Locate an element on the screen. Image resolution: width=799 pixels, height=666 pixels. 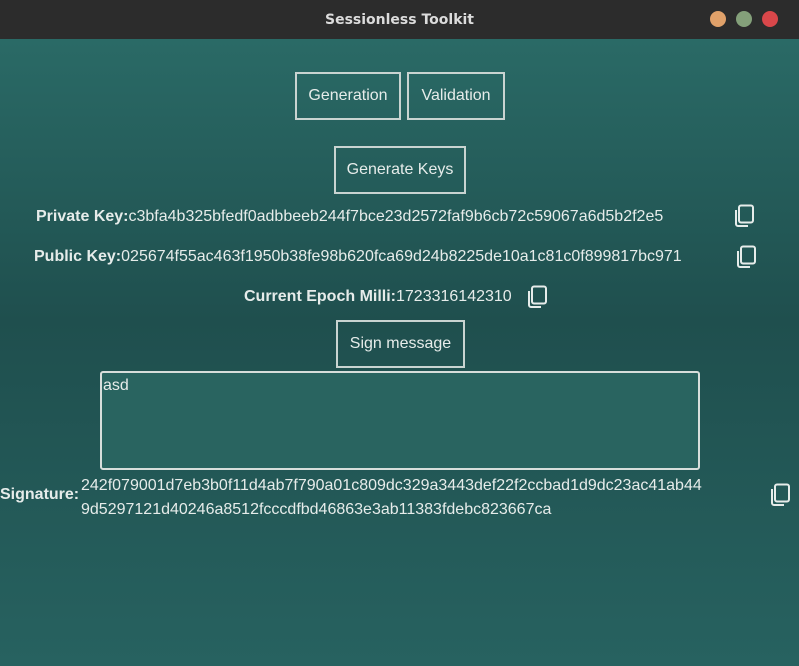
maximize-button is located at coordinates (744, 19).